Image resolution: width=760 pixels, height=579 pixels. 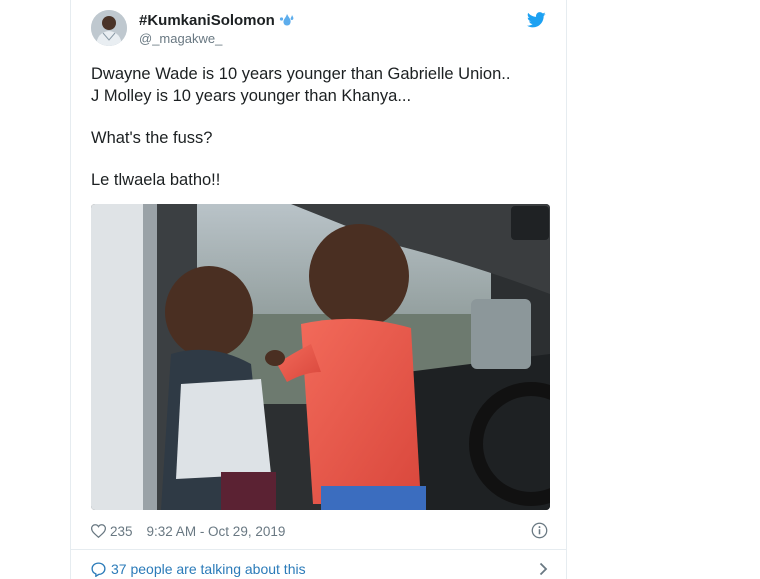 I want to click on splash-emoji-icon, so click(x=286, y=19).